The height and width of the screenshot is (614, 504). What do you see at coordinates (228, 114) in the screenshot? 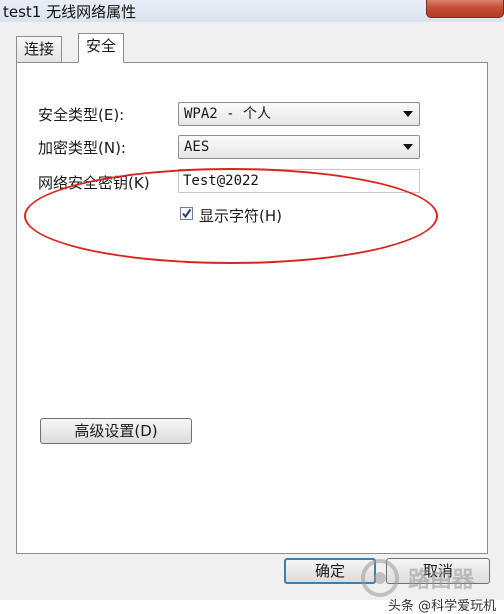
I see `security-type-value: WPA2 - 个人` at bounding box center [228, 114].